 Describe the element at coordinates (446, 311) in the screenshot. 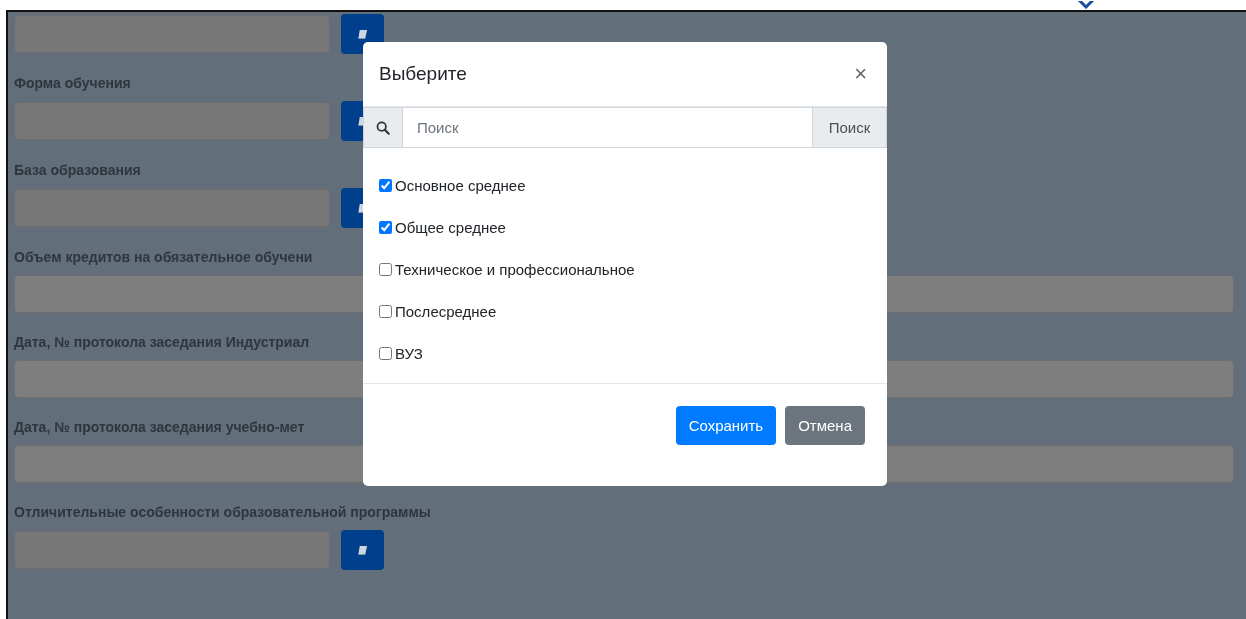

I see `option-label: Послесреднее` at that location.